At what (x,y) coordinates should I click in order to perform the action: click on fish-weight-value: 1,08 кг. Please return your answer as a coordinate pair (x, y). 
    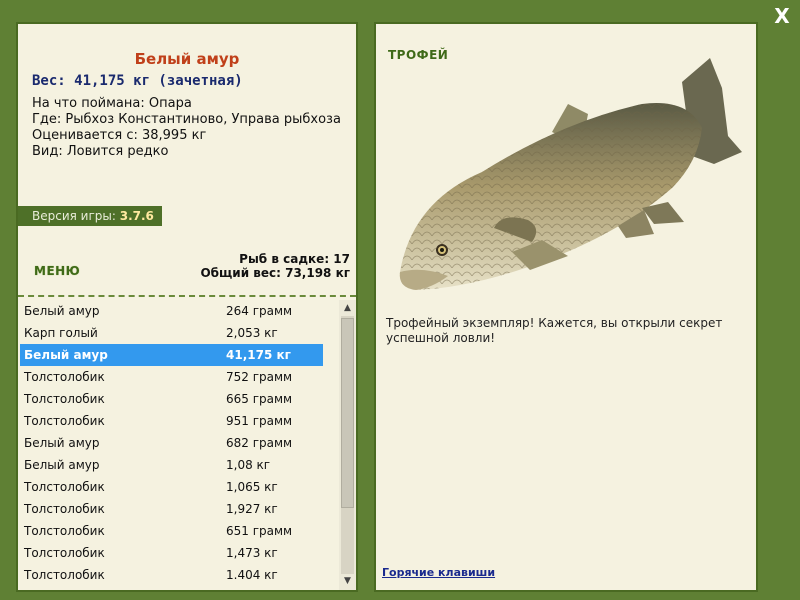
    Looking at the image, I should click on (248, 465).